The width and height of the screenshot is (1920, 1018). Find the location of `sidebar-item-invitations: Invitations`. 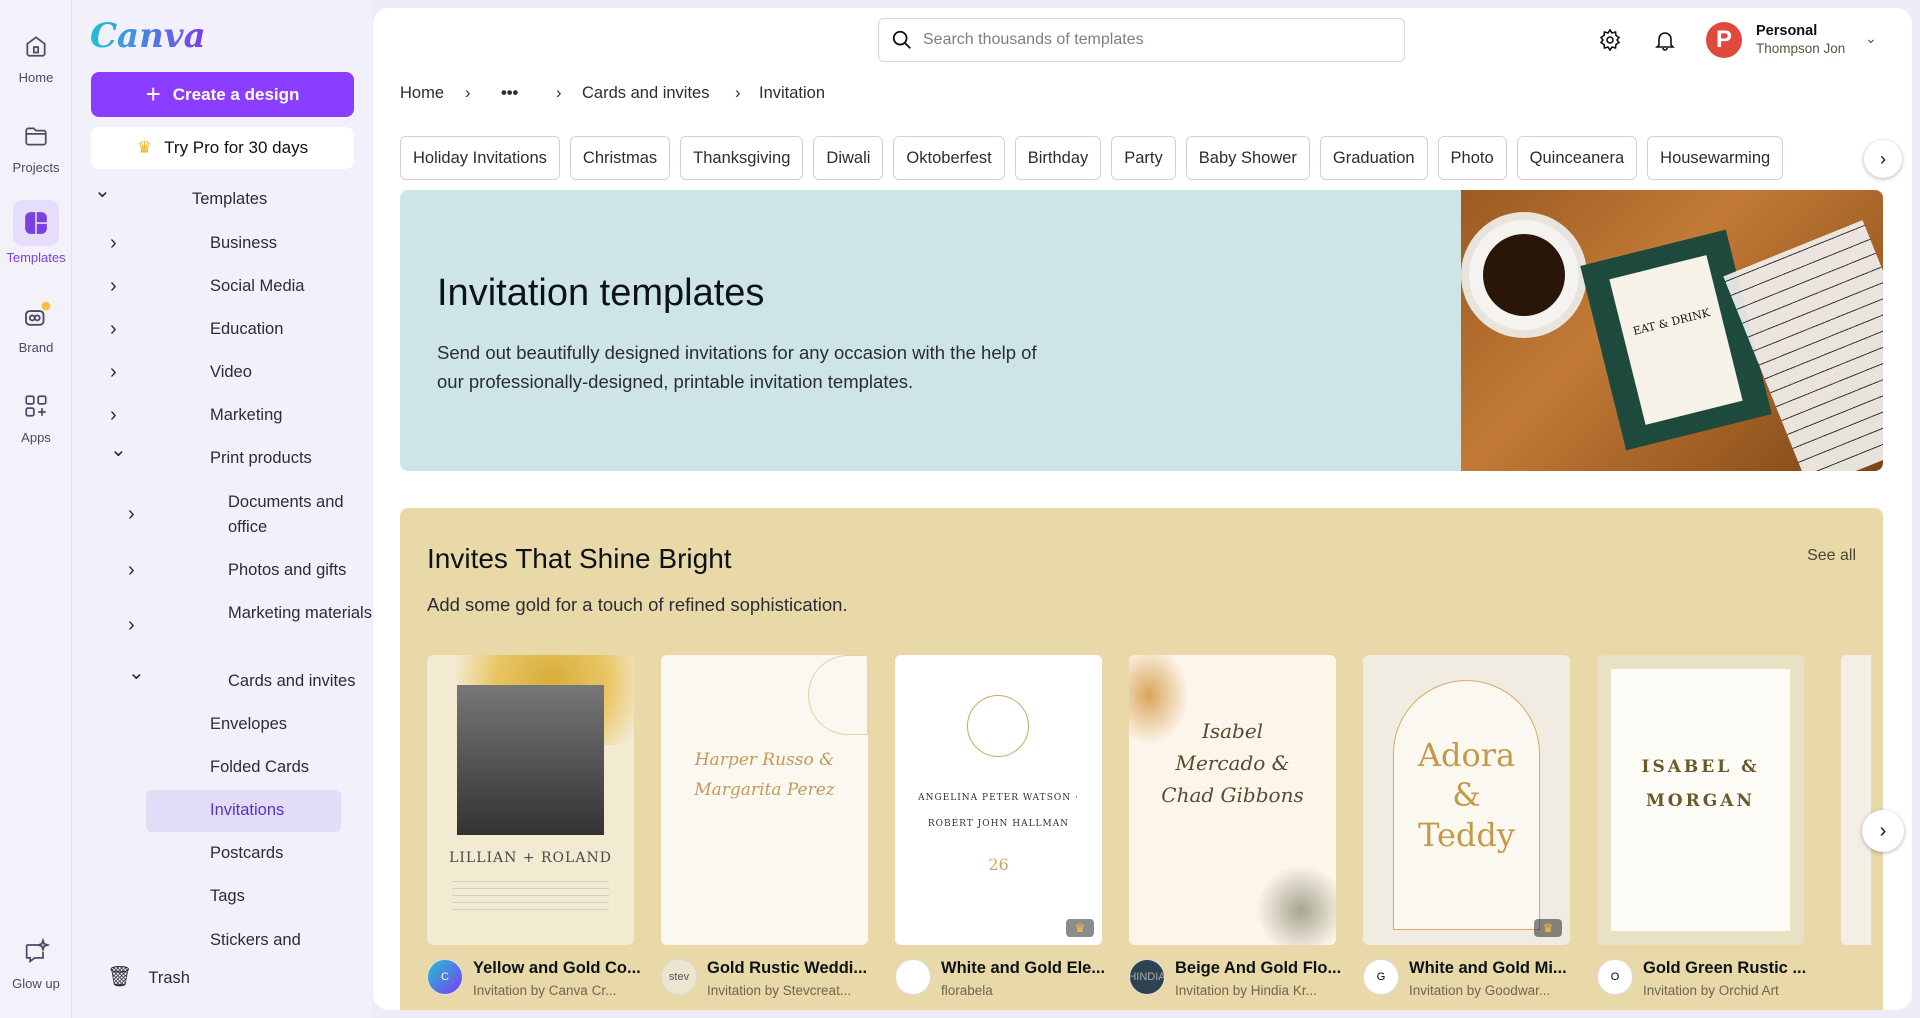

sidebar-item-invitations: Invitations is located at coordinates (247, 810).